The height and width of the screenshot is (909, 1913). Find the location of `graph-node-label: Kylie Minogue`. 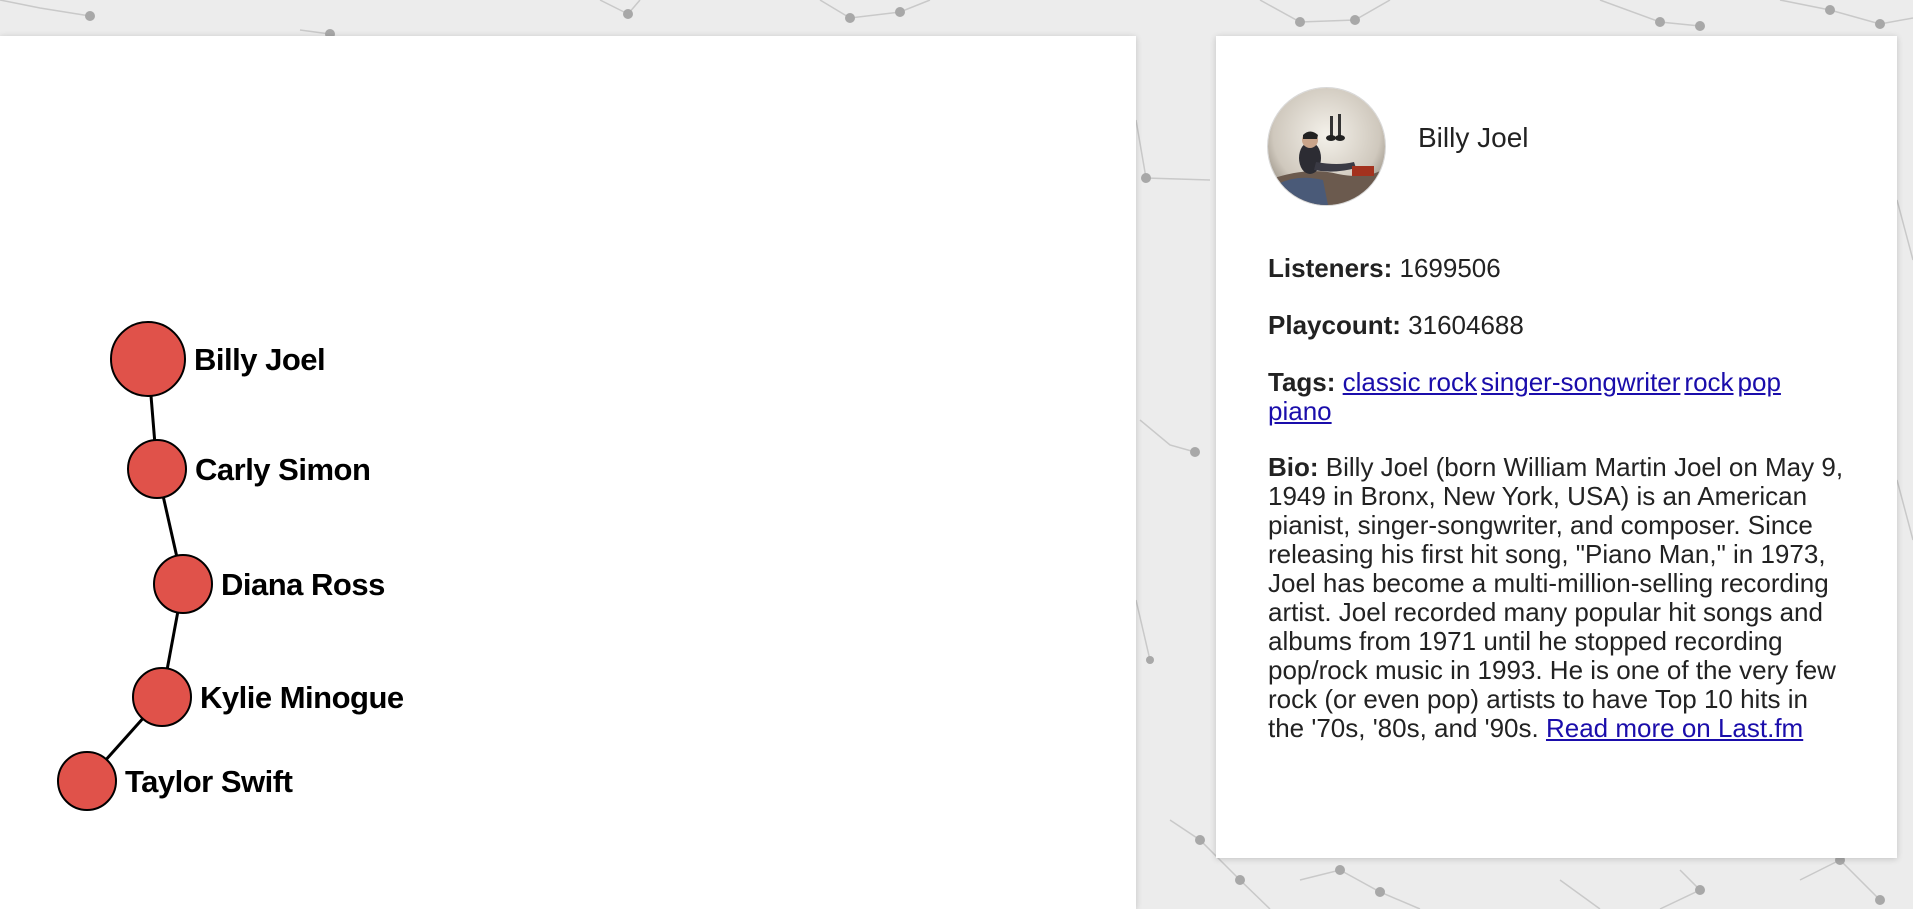

graph-node-label: Kylie Minogue is located at coordinates (302, 697).